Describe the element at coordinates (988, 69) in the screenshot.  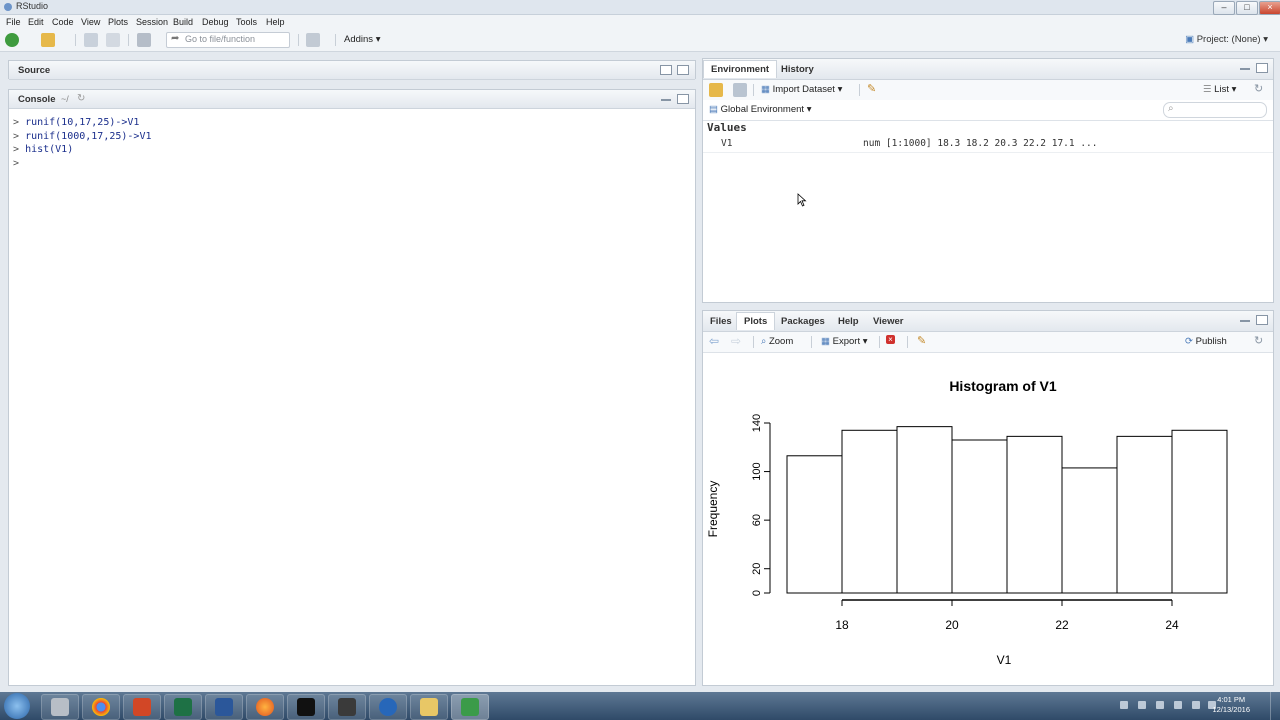
I see `environment-header: Environment History` at that location.